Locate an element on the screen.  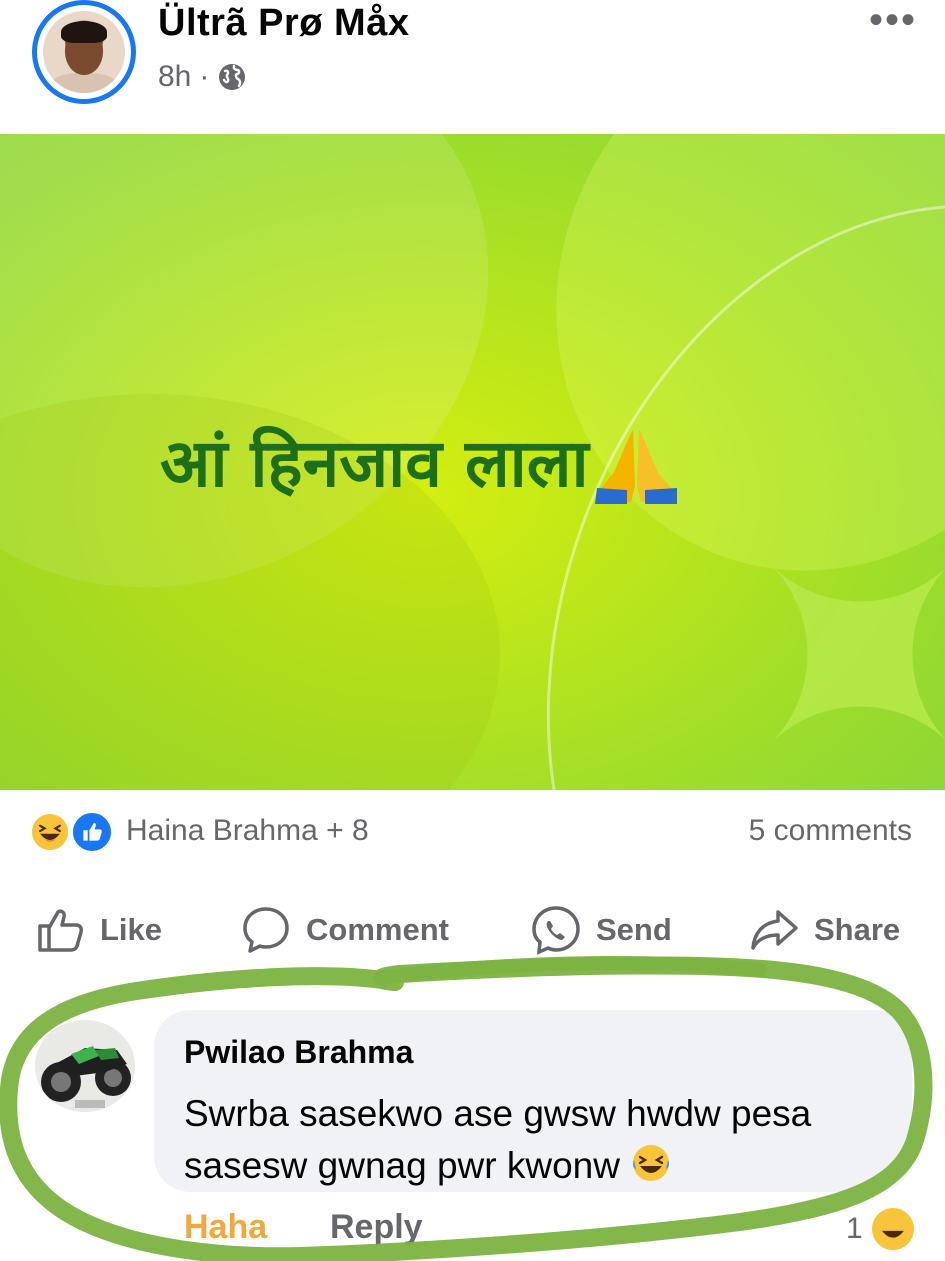
laugh-emoji-icon is located at coordinates (651, 1163).